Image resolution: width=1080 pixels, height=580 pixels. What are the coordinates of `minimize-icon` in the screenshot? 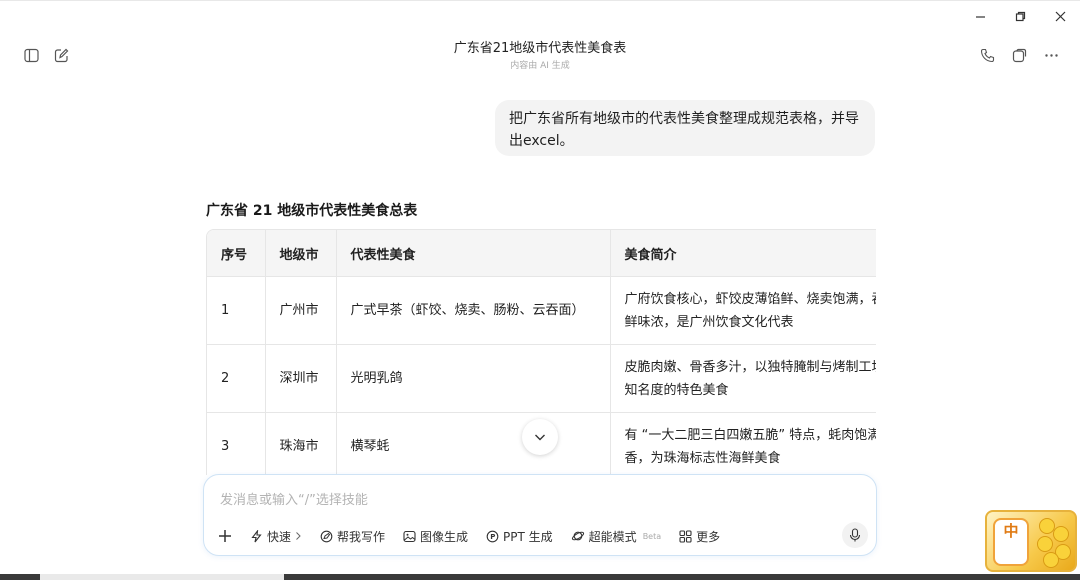 It's located at (980, 16).